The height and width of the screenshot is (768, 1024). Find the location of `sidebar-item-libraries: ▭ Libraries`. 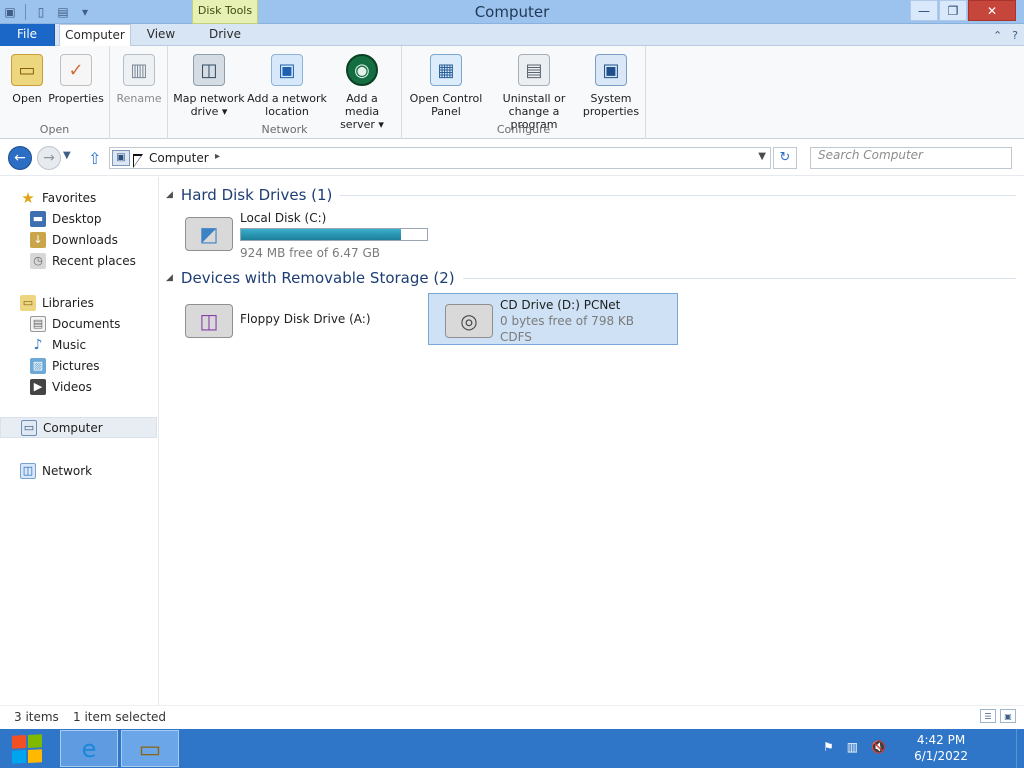

sidebar-item-libraries: ▭ Libraries is located at coordinates (78, 302).